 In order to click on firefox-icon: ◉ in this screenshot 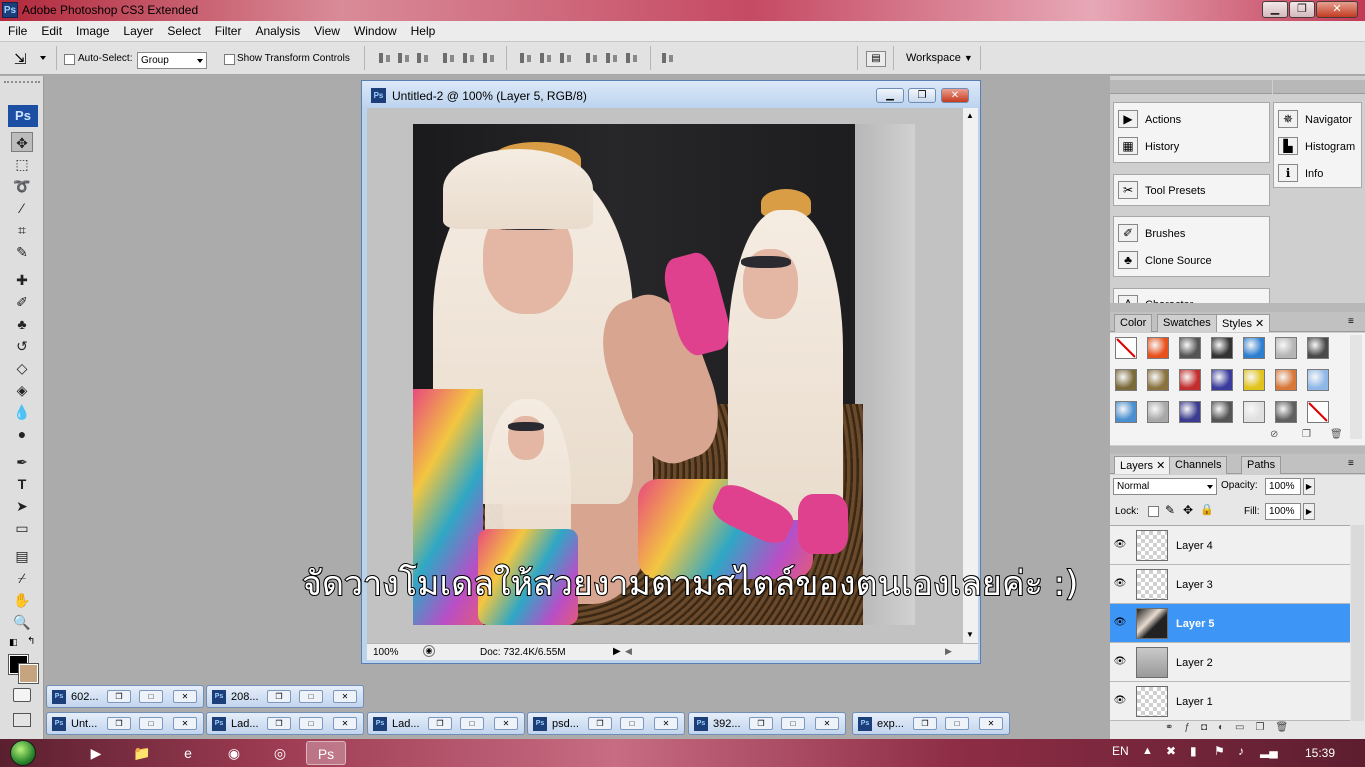, I will do `click(234, 753)`.